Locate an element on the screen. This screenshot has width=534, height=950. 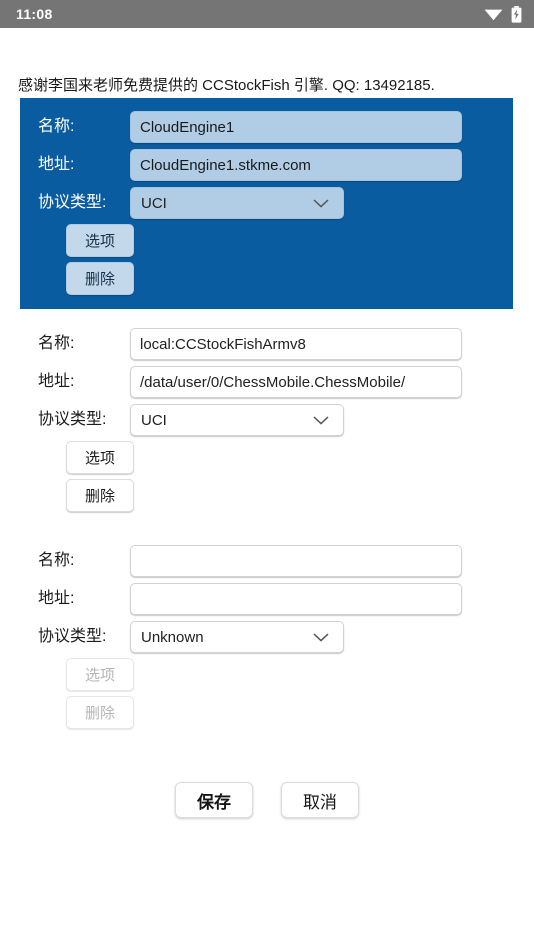
engine-2-delete-button: 删除 is located at coordinates (100, 495).